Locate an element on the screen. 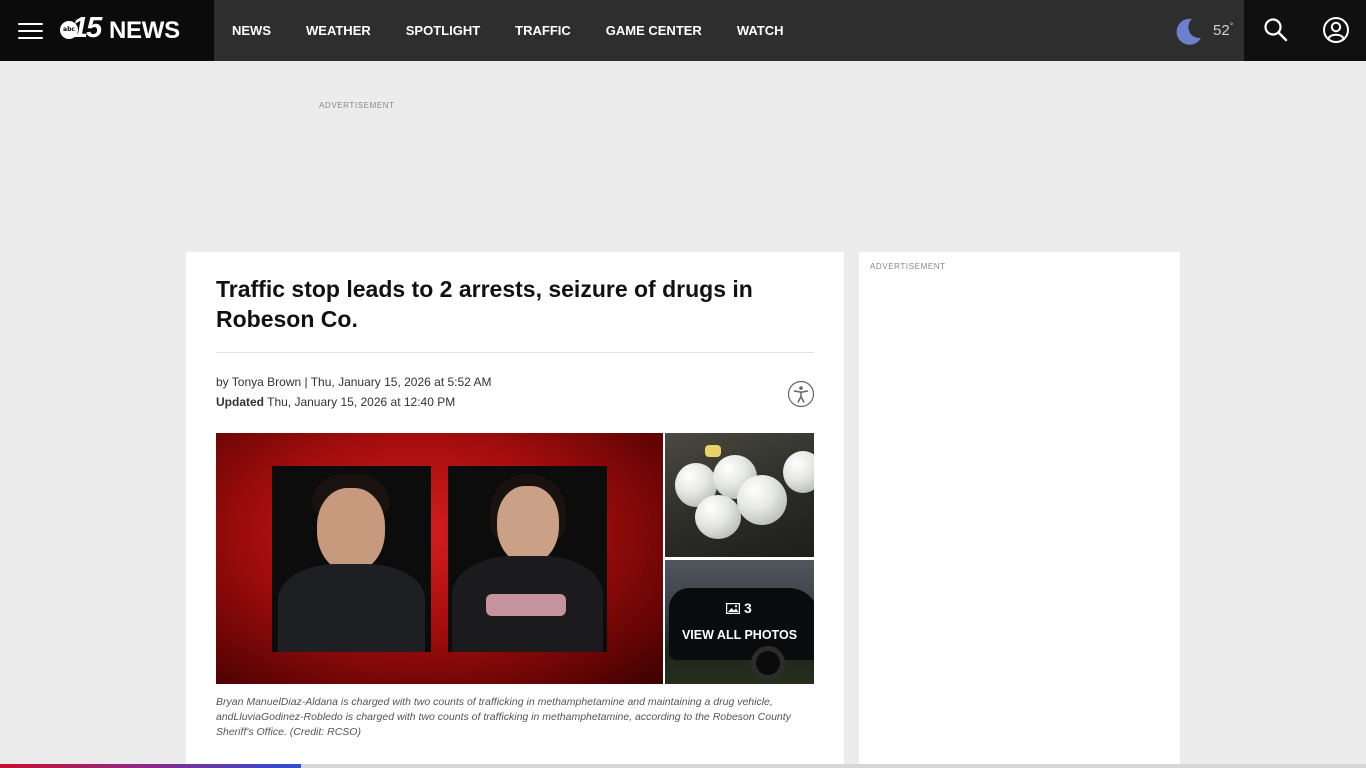  photo-count: 3 is located at coordinates (738, 608).